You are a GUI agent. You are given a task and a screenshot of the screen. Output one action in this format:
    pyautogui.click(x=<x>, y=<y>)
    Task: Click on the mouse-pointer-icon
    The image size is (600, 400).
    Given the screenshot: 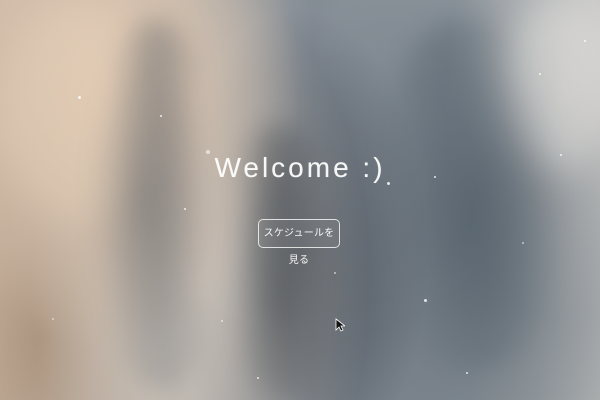 What is the action you would take?
    pyautogui.click(x=340, y=325)
    